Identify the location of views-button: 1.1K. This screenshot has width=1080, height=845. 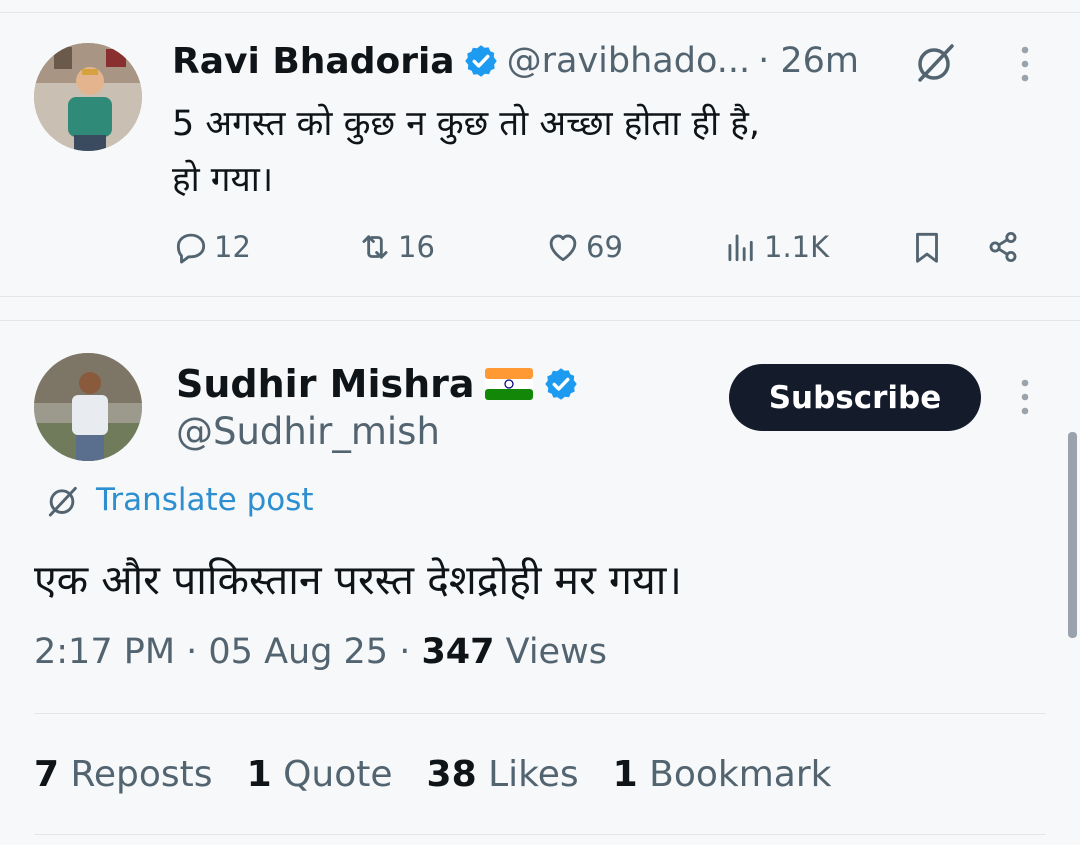
(775, 247).